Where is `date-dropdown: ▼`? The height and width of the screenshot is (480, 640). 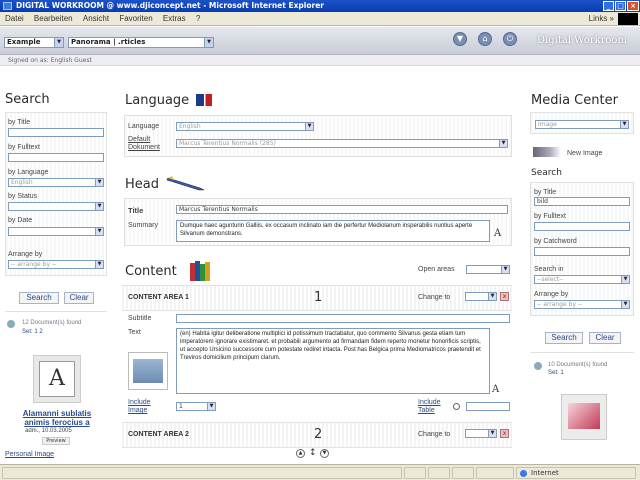 date-dropdown: ▼ is located at coordinates (56, 231).